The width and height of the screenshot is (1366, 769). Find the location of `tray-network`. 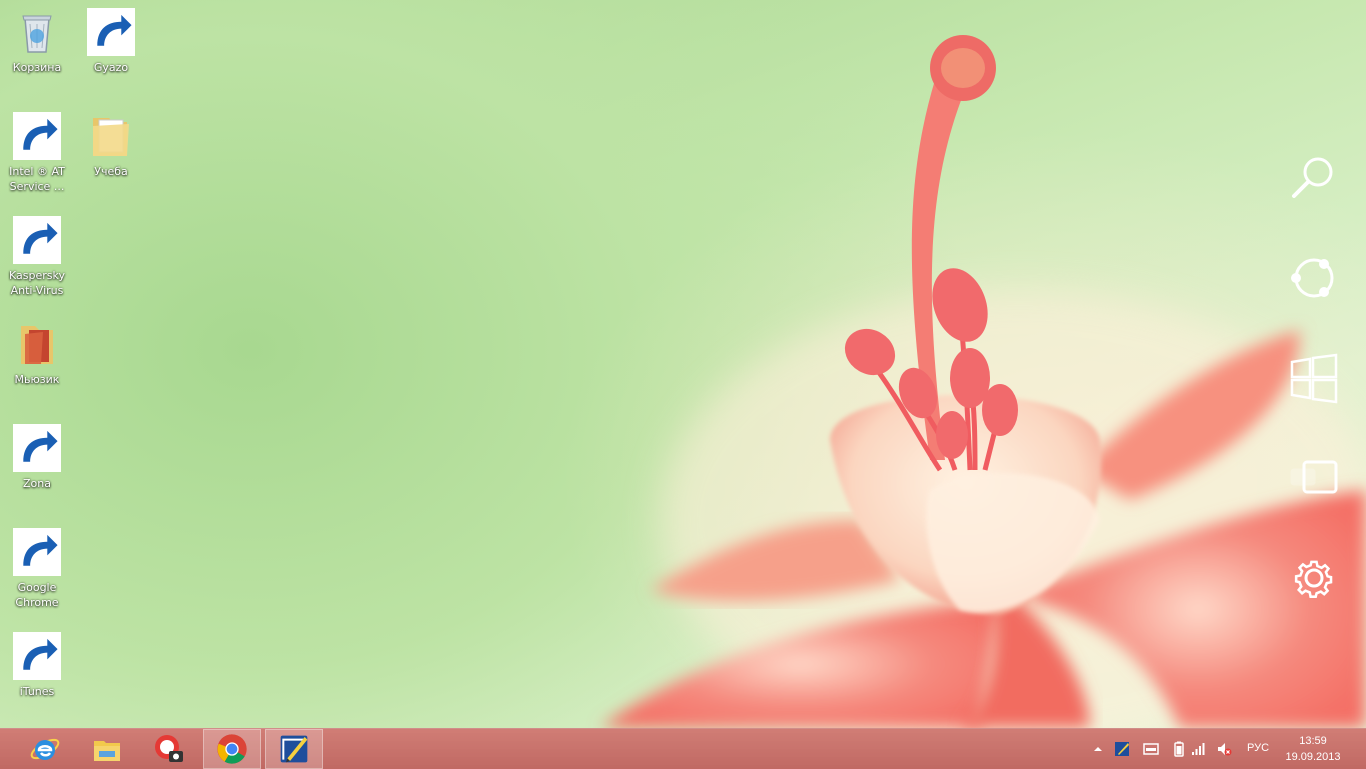

tray-network is located at coordinates (1200, 749).